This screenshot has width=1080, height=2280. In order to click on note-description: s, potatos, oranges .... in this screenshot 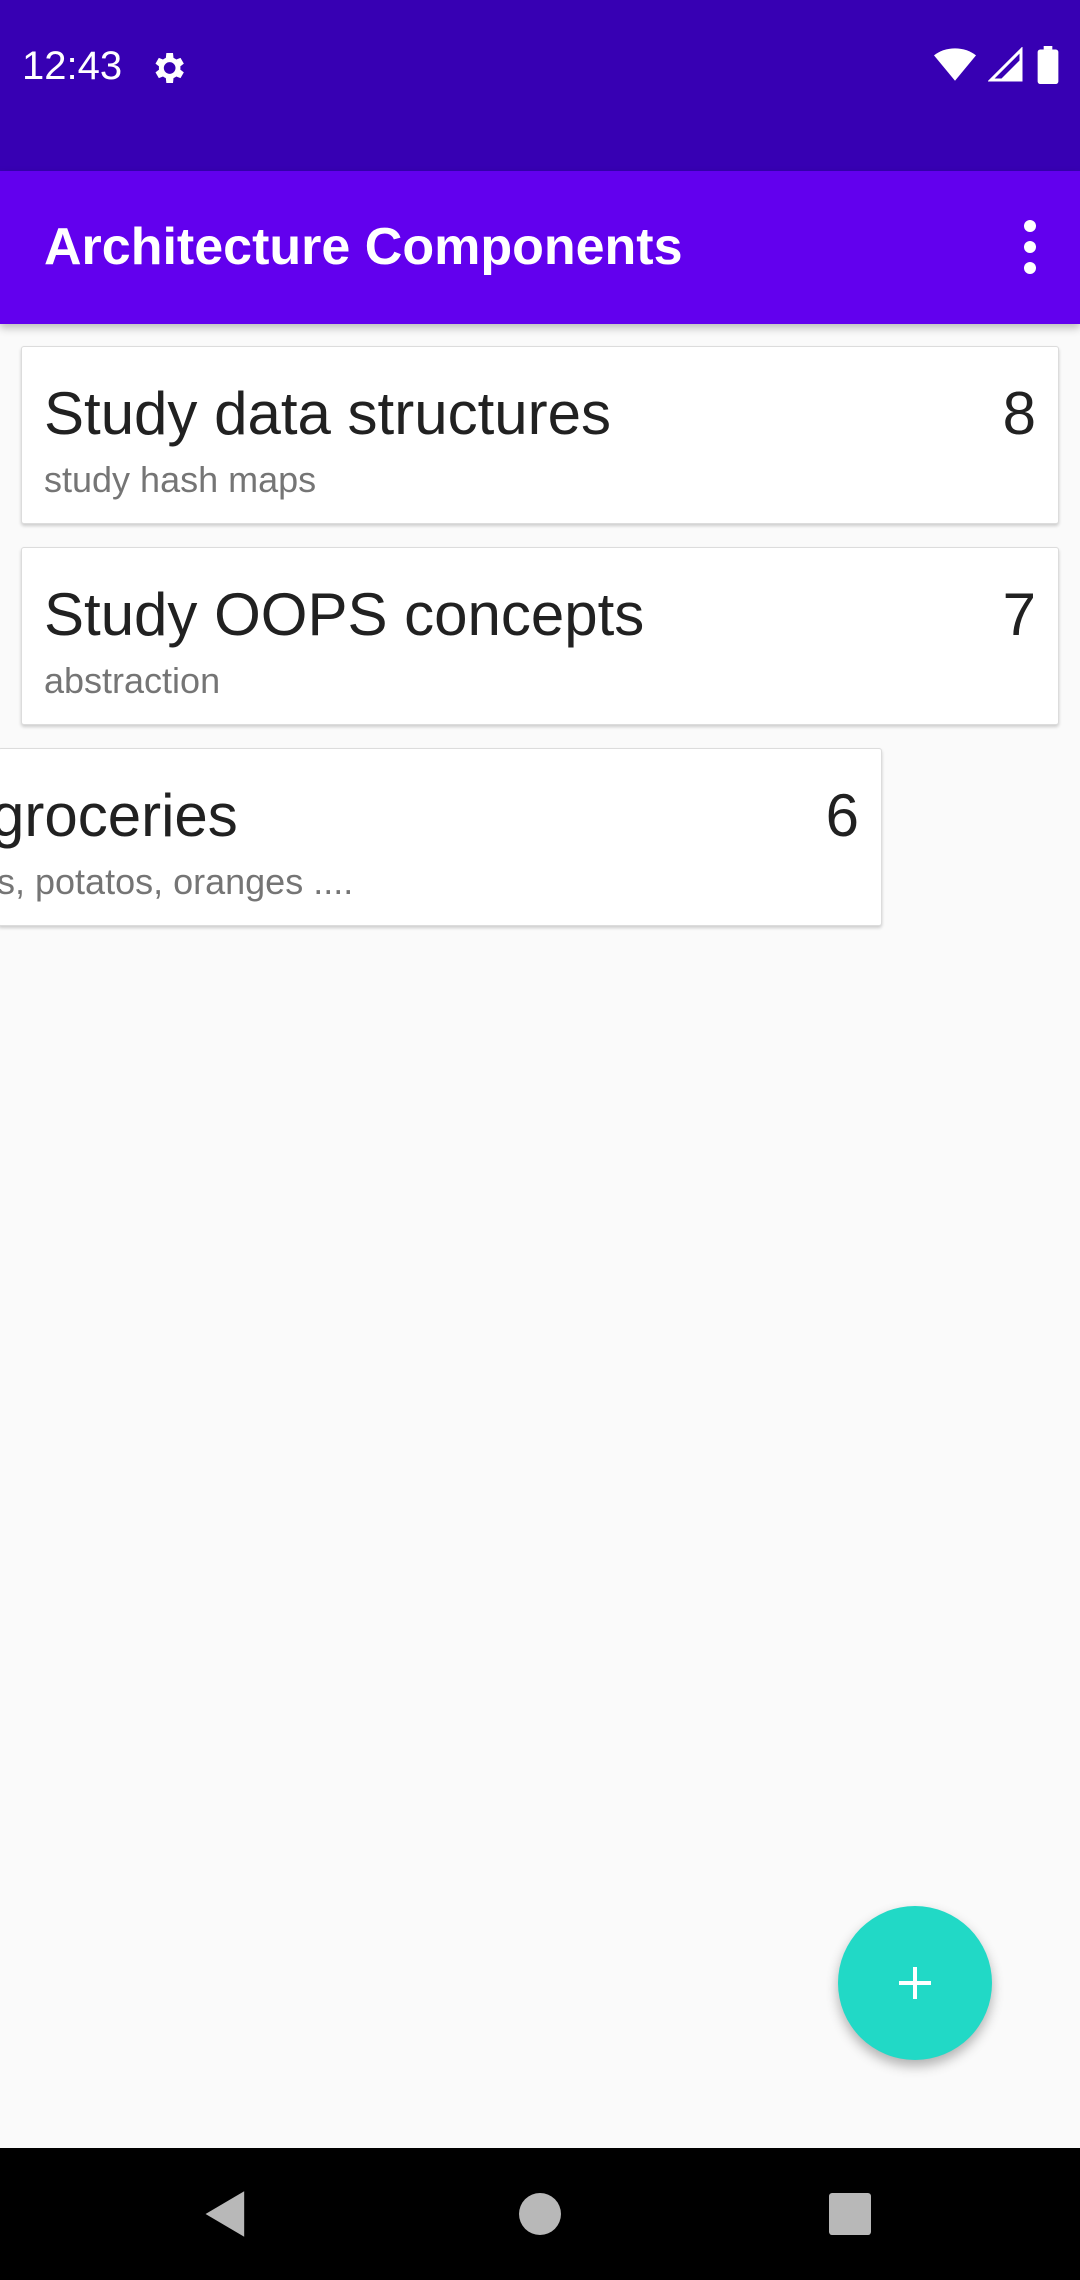, I will do `click(177, 881)`.